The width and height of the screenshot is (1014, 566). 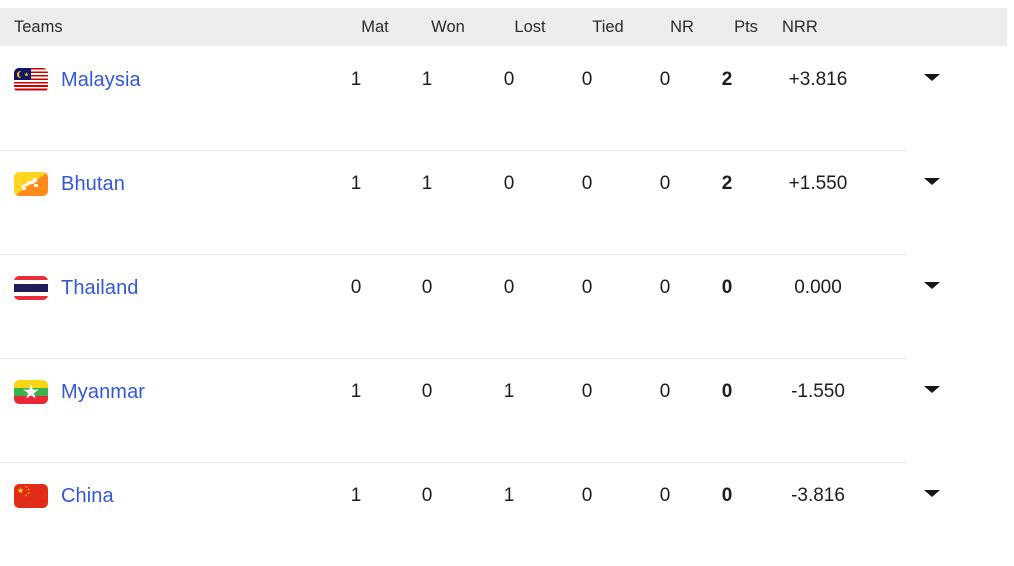 I want to click on cell-nrr: +3.816, so click(x=818, y=79).